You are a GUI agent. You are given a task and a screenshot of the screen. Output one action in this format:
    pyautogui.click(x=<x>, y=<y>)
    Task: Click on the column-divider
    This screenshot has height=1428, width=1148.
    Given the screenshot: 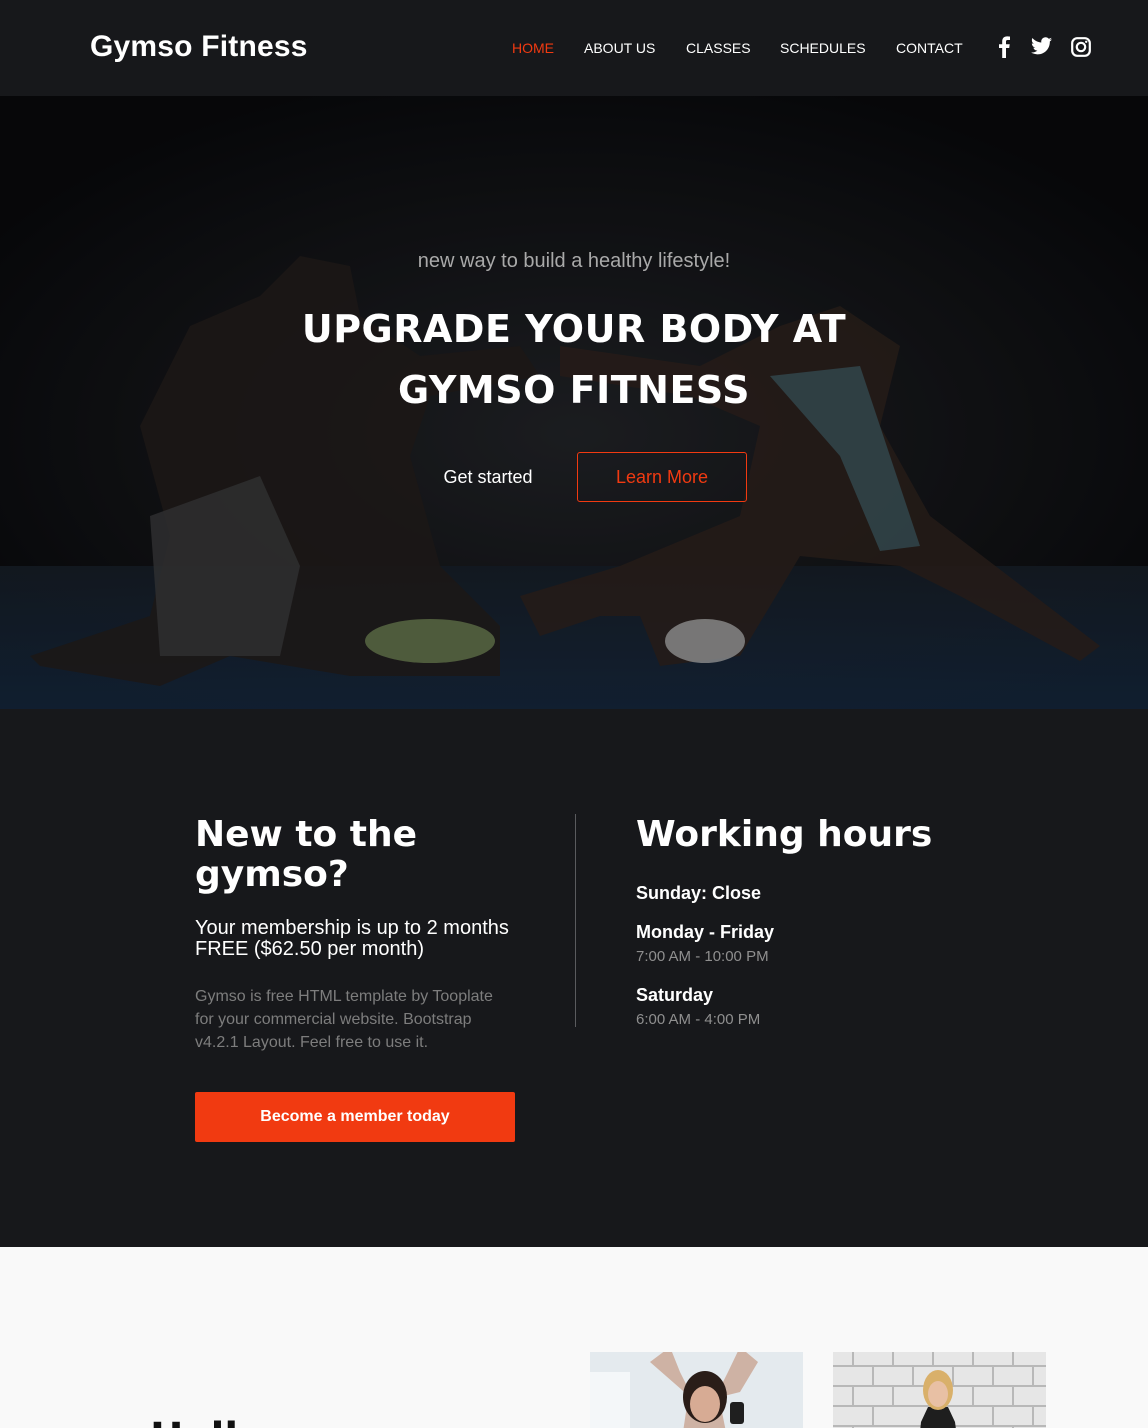 What is the action you would take?
    pyautogui.click(x=575, y=920)
    